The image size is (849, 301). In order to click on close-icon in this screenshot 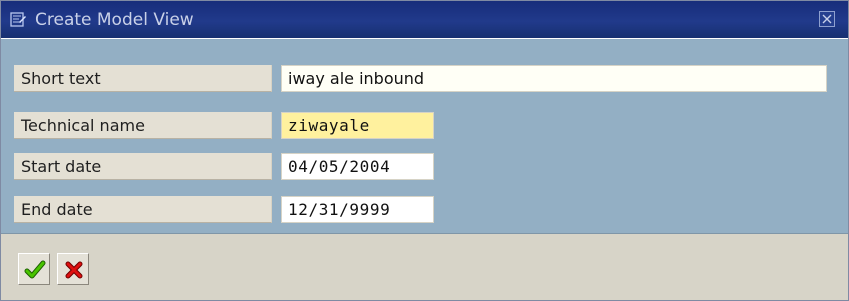, I will do `click(827, 19)`.